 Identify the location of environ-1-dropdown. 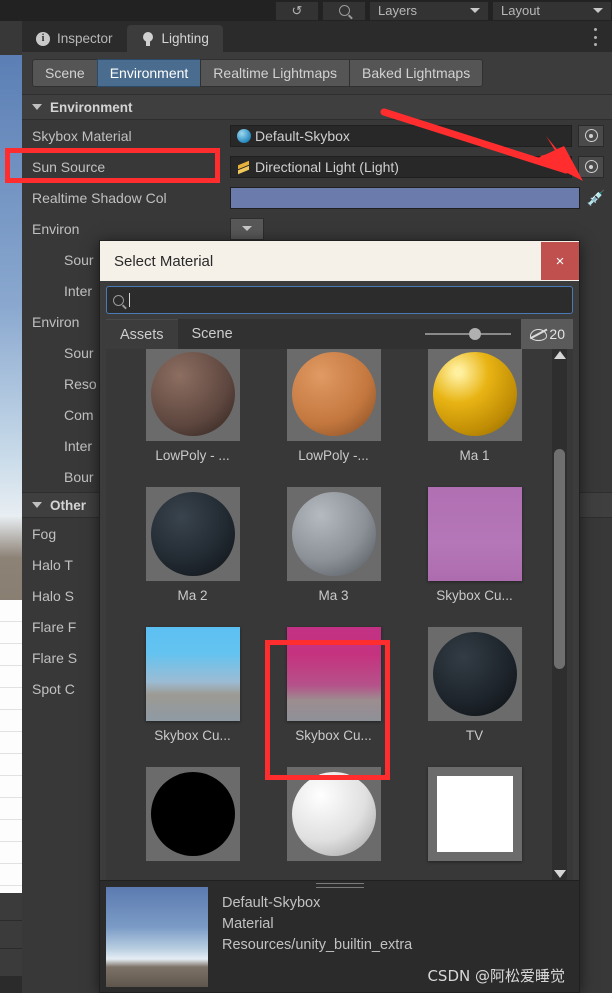
(247, 228).